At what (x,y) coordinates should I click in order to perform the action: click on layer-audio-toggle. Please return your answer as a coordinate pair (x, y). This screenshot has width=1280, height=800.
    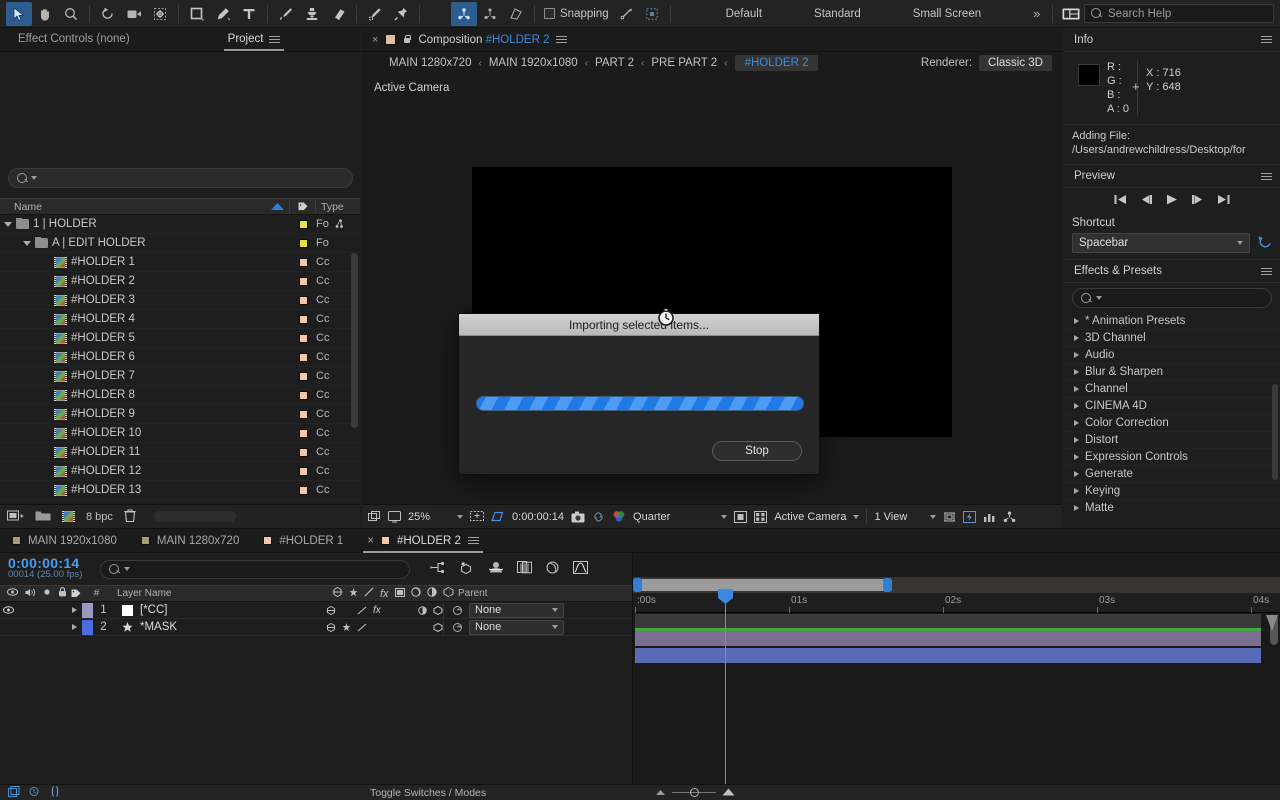
    Looking at the image, I should click on (24, 610).